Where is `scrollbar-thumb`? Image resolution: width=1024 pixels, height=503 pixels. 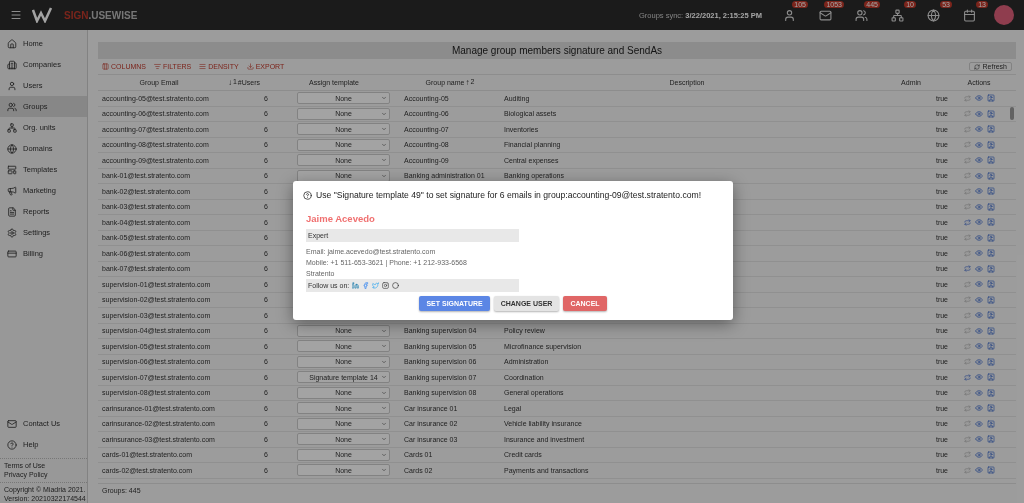 scrollbar-thumb is located at coordinates (1012, 113).